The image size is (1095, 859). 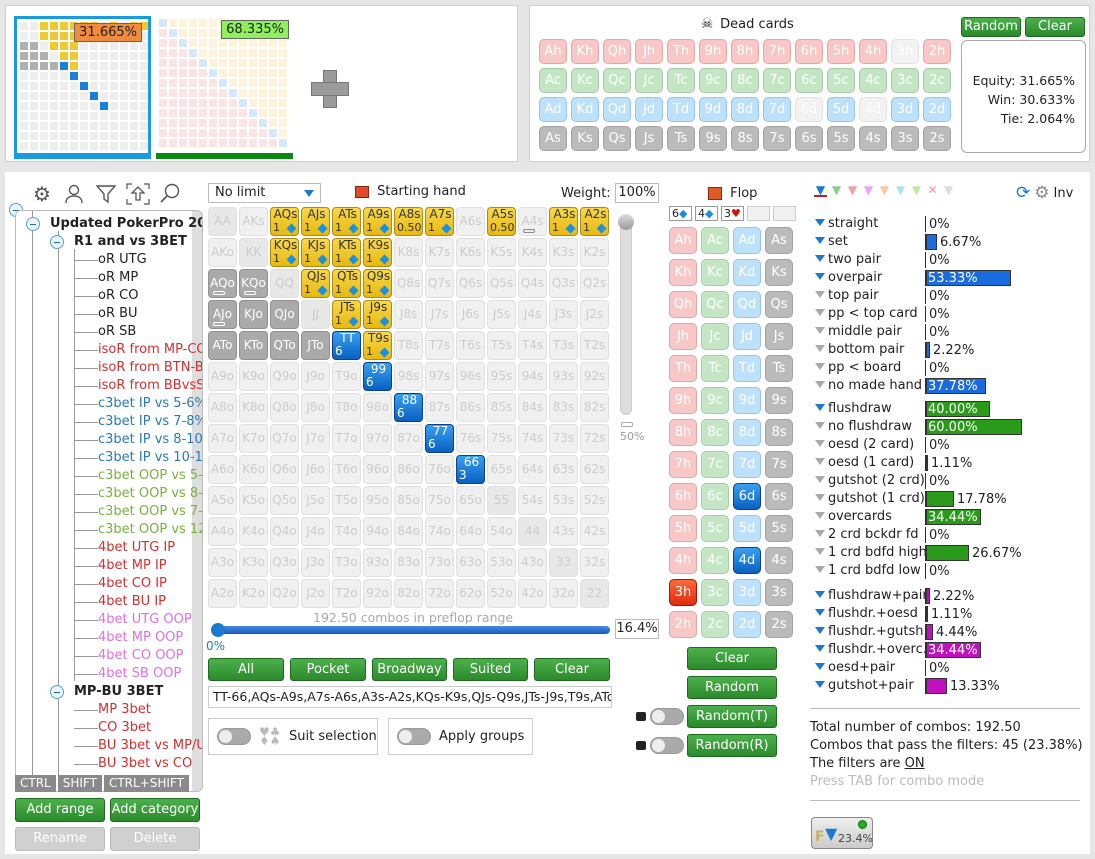 What do you see at coordinates (408, 345) in the screenshot?
I see `hand-cell-T8s: T8s` at bounding box center [408, 345].